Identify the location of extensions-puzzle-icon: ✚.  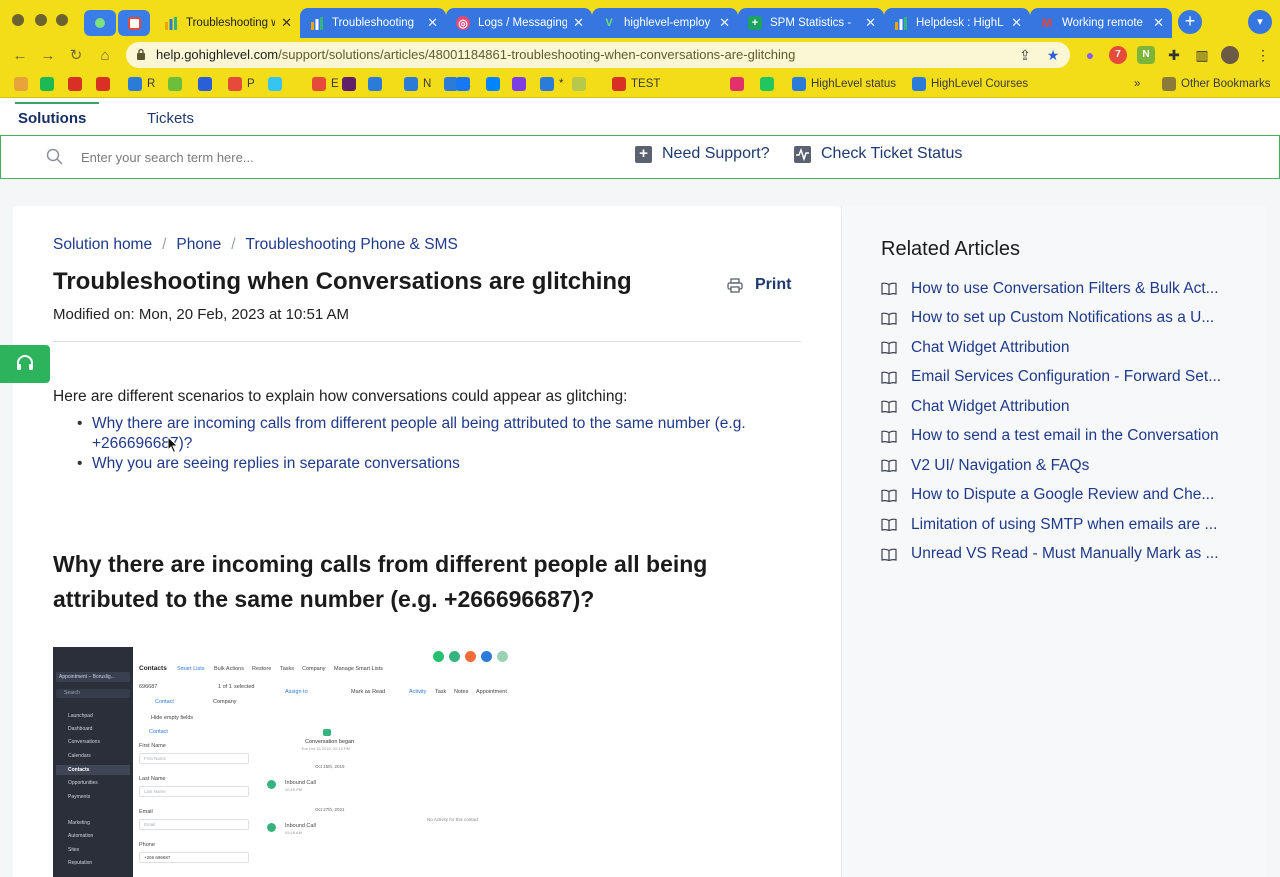
(1174, 55).